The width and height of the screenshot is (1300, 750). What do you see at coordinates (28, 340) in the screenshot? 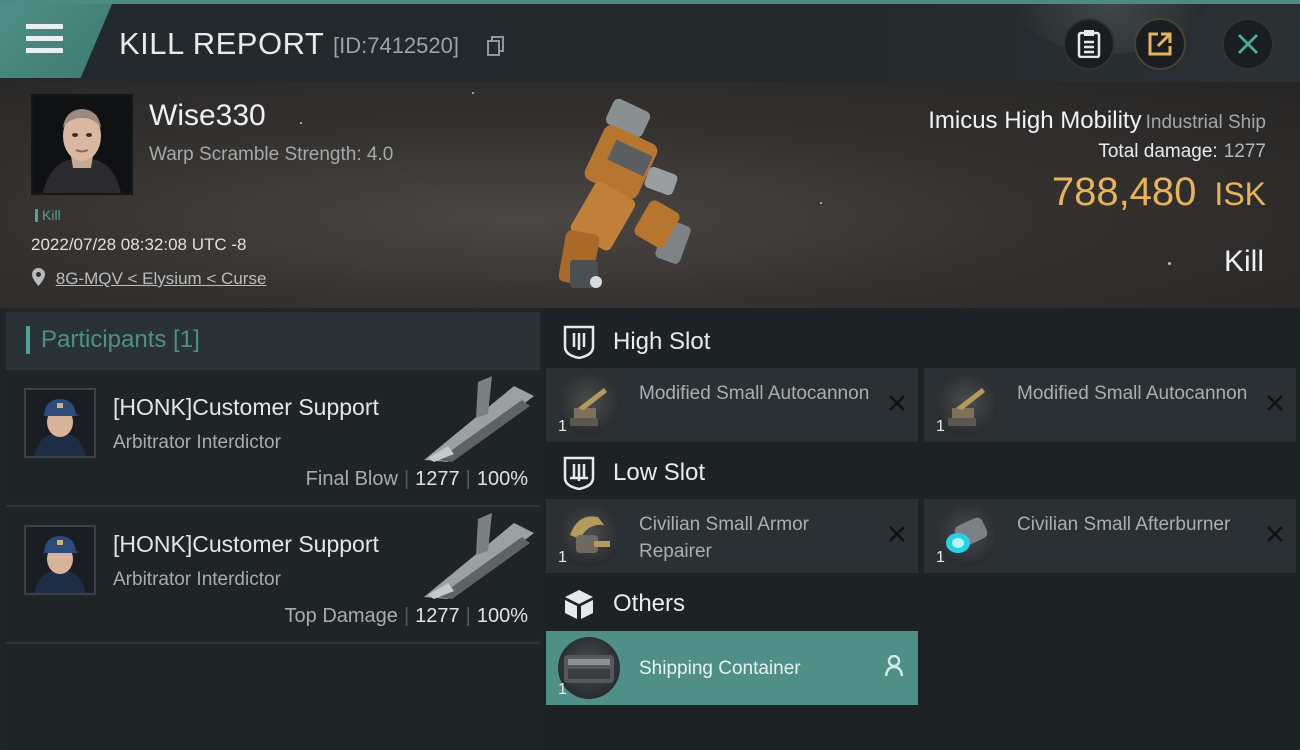
I see `participants-header-accent` at bounding box center [28, 340].